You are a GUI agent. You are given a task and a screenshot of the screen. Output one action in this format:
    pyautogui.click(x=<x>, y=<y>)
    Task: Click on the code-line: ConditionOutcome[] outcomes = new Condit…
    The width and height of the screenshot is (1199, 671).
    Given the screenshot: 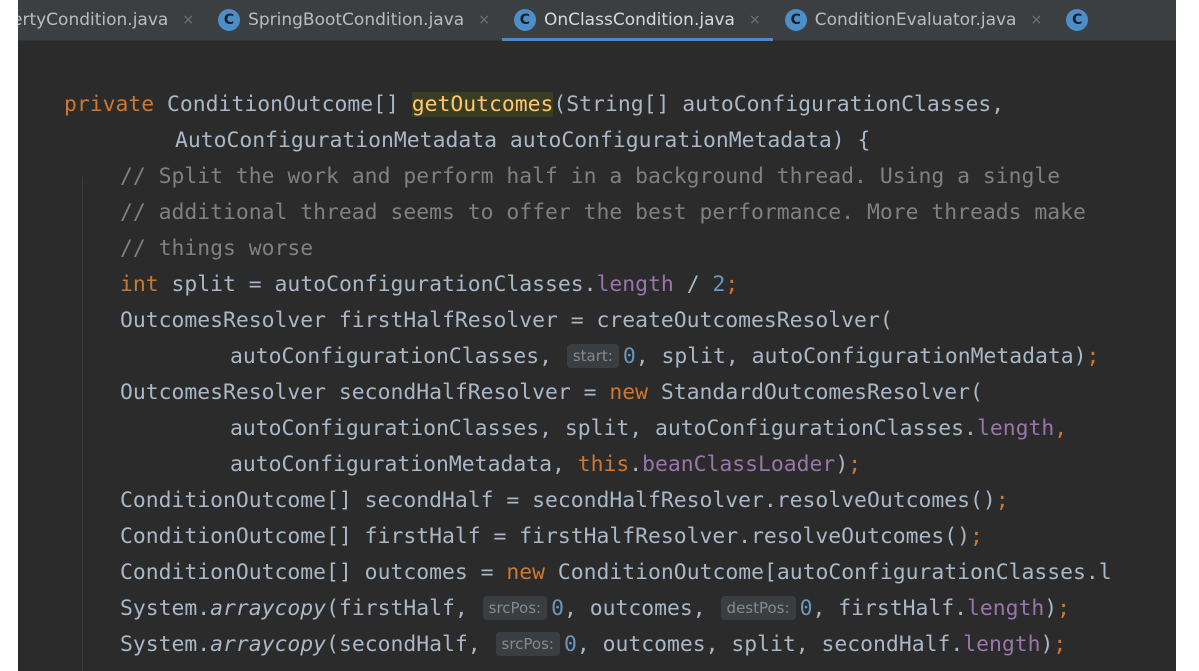 What is the action you would take?
    pyautogui.click(x=616, y=572)
    